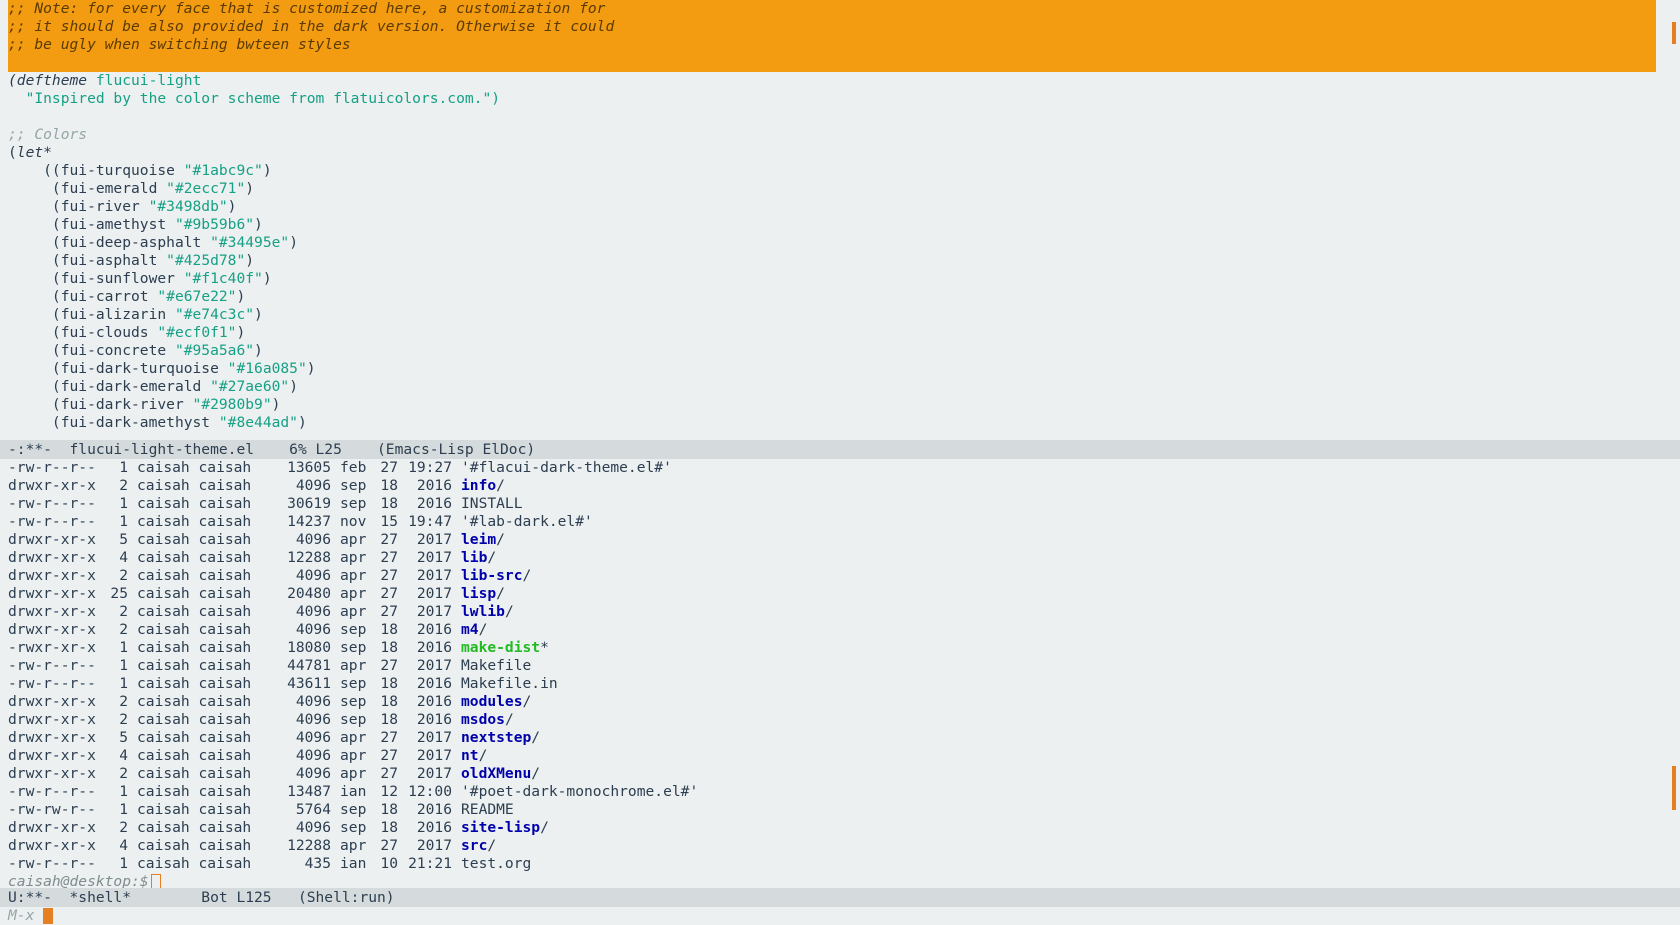 This screenshot has height=925, width=1680. Describe the element at coordinates (258, 422) in the screenshot. I see `color-value: "#8e44ad"` at that location.